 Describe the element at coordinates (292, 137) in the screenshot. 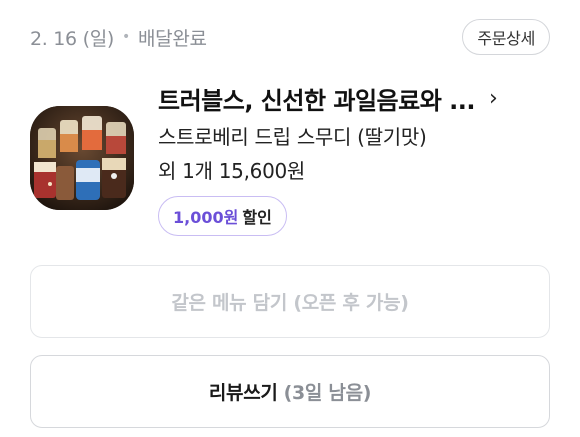

I see `menu-name: 스트로베리 드립 스무디 (딸기맛)` at that location.